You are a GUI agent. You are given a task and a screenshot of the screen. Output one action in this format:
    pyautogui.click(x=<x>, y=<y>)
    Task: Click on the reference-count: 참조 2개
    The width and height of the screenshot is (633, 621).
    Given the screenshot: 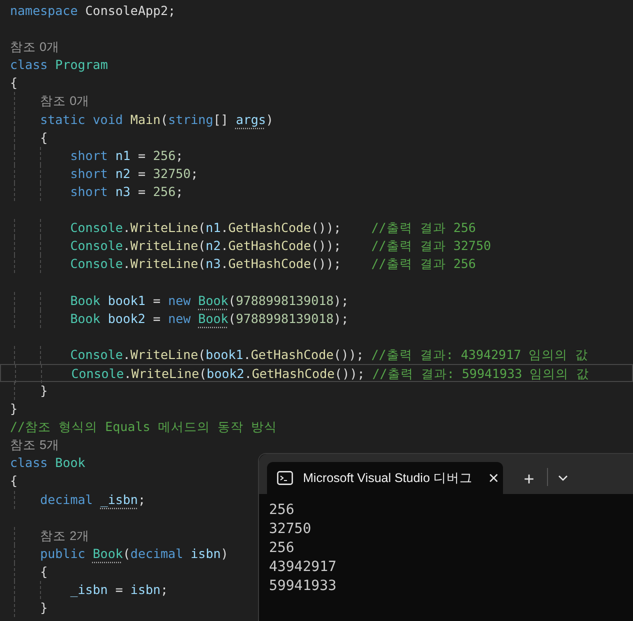 What is the action you would take?
    pyautogui.click(x=65, y=535)
    